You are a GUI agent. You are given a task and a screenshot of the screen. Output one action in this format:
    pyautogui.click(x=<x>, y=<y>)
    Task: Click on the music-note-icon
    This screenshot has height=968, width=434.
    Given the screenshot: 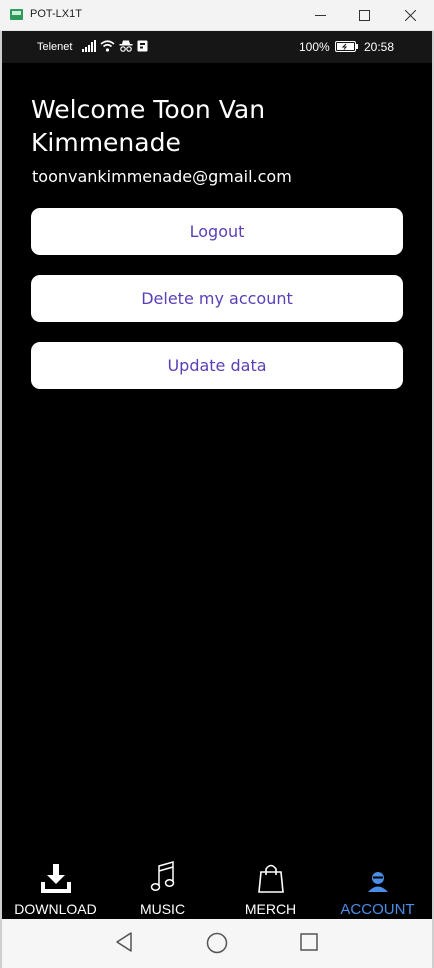 What is the action you would take?
    pyautogui.click(x=163, y=876)
    